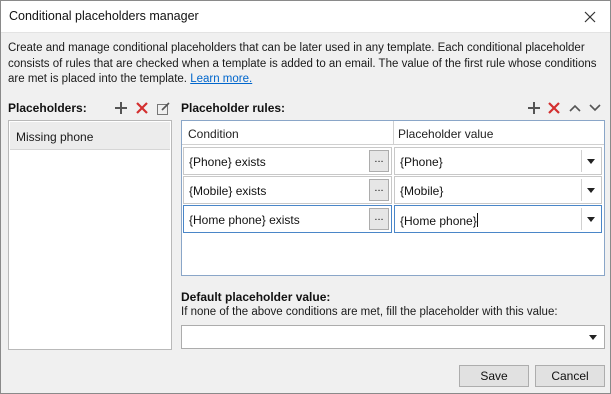 This screenshot has width=611, height=394. I want to click on condition-text: {Phone} exists, so click(227, 162).